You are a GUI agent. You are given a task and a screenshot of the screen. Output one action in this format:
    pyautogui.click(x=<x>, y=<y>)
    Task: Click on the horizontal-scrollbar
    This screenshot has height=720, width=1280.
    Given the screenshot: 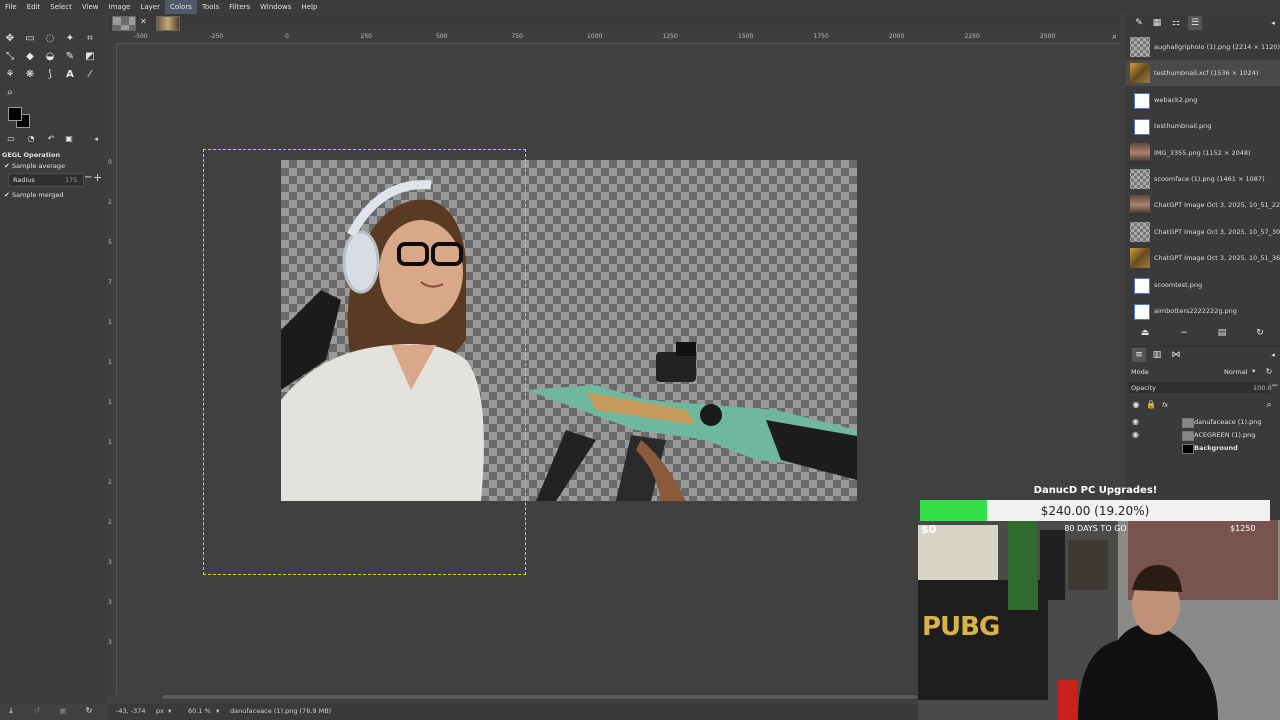 What is the action you would take?
    pyautogui.click(x=540, y=697)
    